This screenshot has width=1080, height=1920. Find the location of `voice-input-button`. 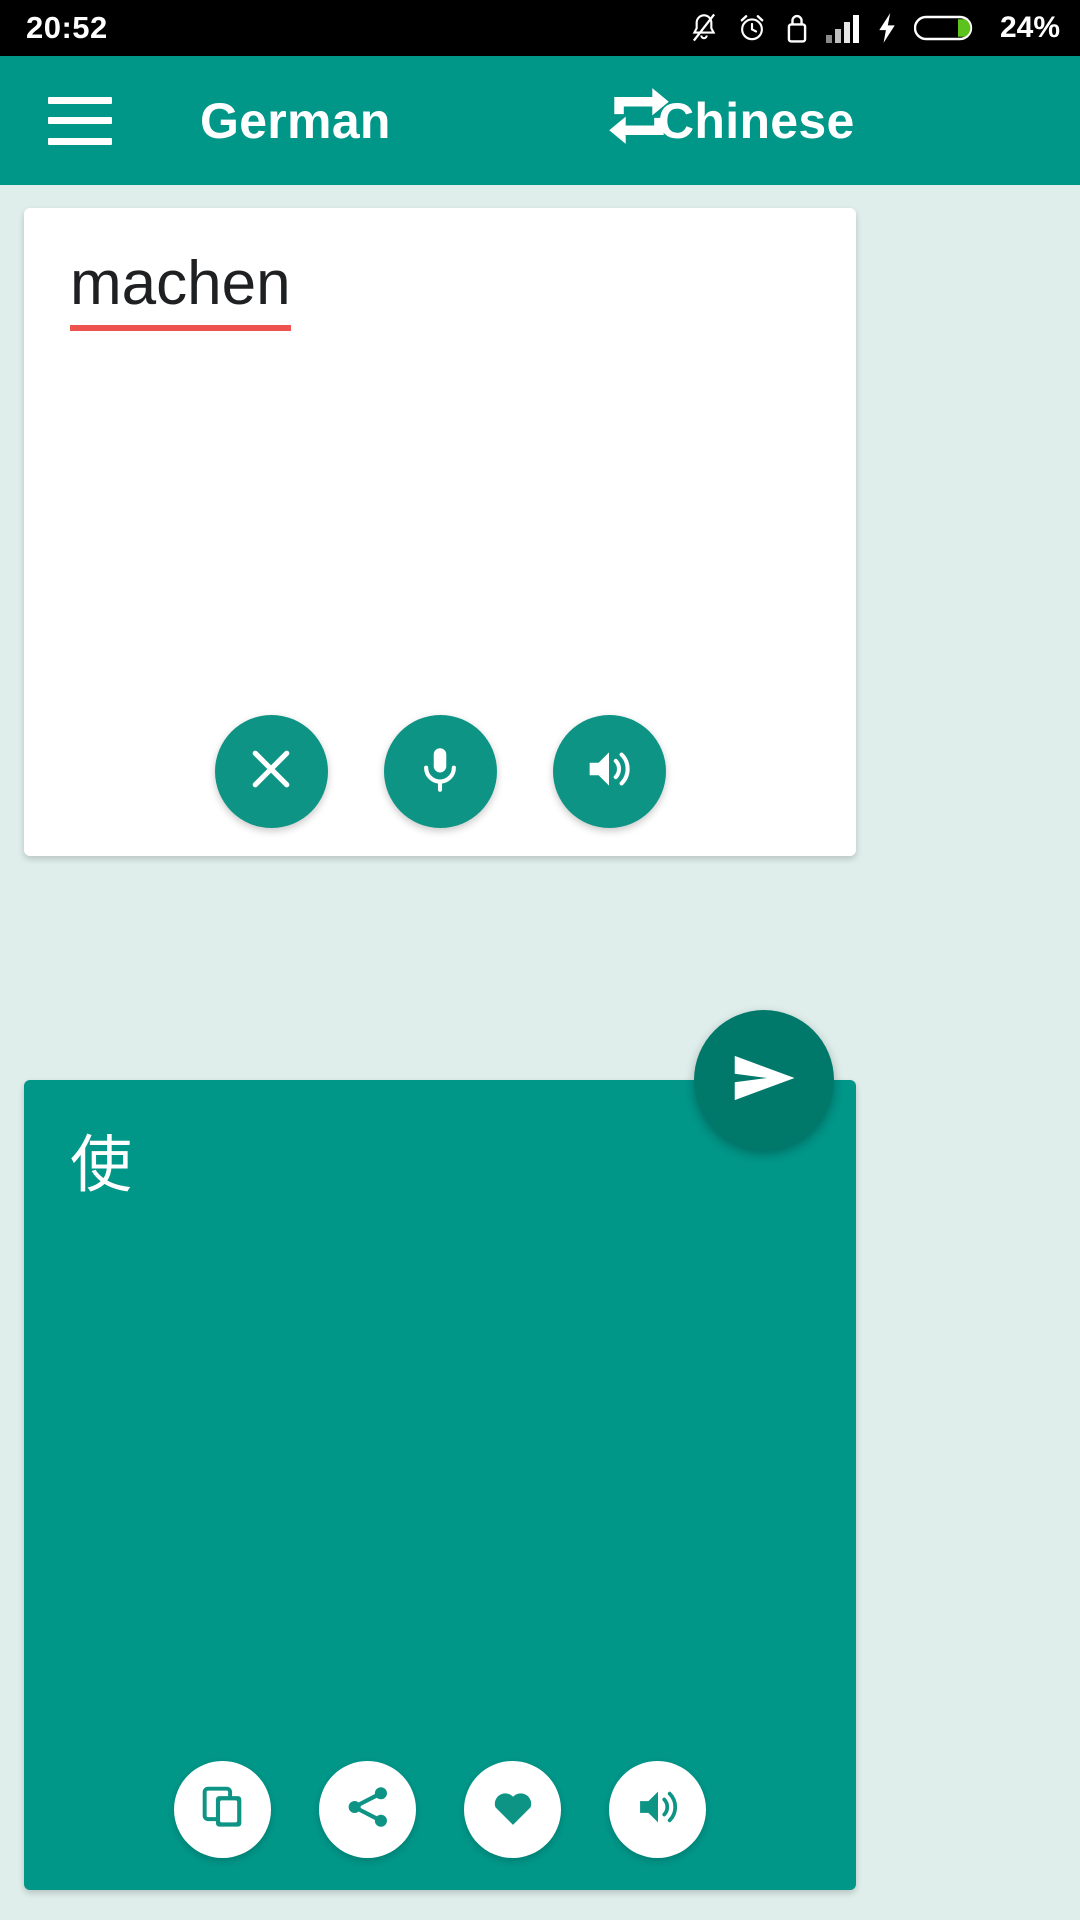

voice-input-button is located at coordinates (440, 771).